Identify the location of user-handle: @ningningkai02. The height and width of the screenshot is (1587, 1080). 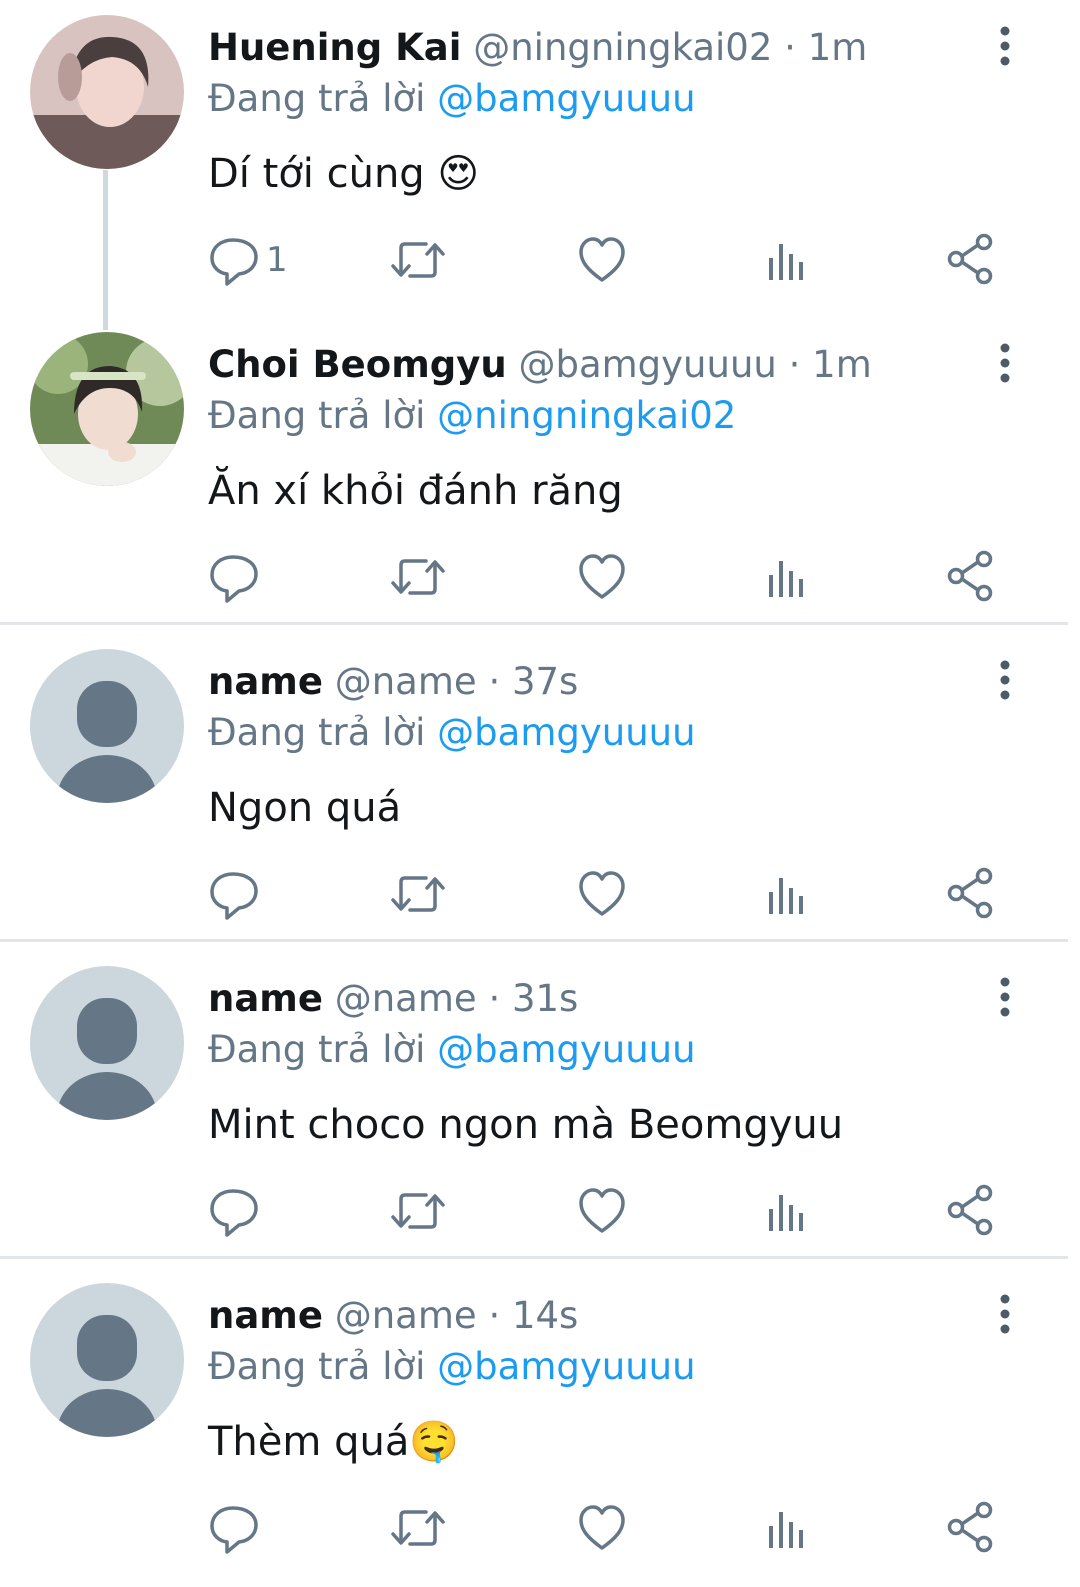
(622, 47).